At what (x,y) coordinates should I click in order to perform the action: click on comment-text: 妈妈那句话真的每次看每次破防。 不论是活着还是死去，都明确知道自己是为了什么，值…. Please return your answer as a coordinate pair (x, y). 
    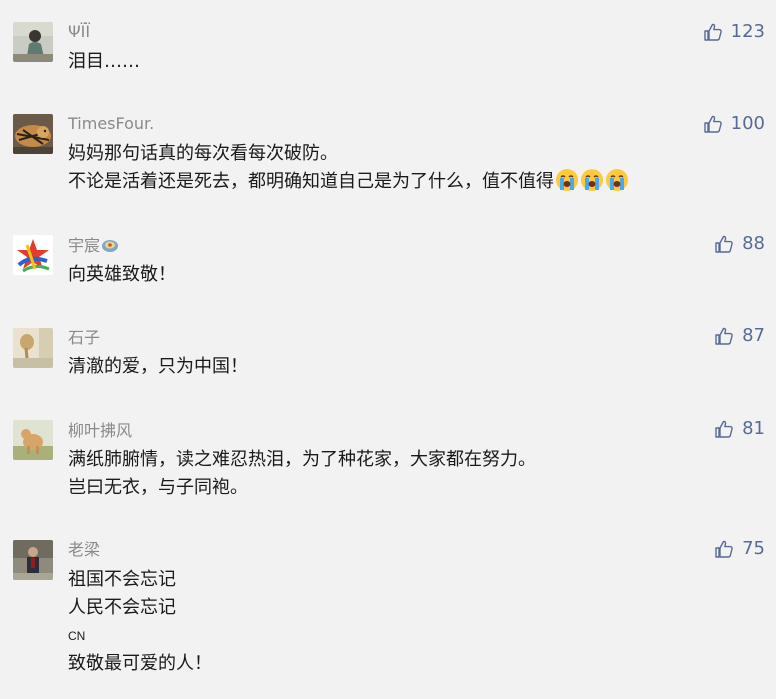
    Looking at the image, I should click on (348, 168).